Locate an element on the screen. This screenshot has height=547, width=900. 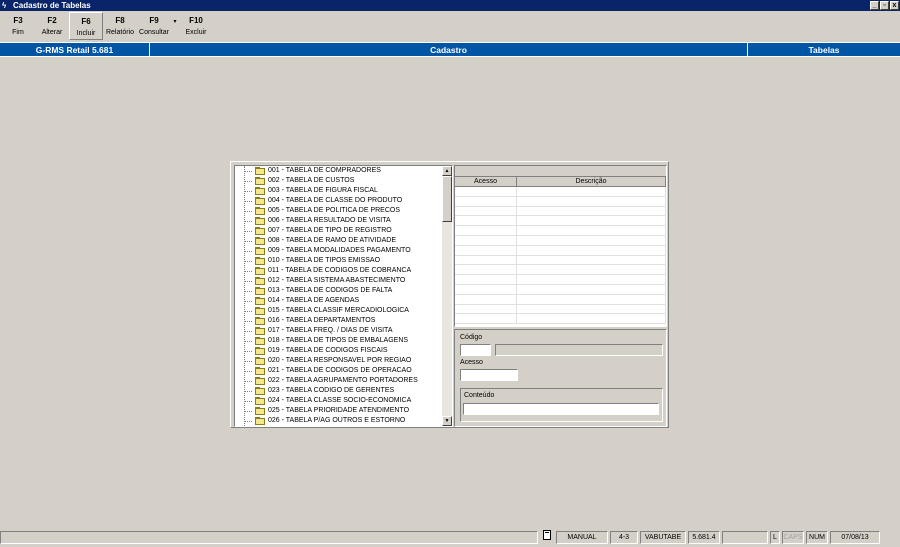
status-lock: L is located at coordinates (775, 537).